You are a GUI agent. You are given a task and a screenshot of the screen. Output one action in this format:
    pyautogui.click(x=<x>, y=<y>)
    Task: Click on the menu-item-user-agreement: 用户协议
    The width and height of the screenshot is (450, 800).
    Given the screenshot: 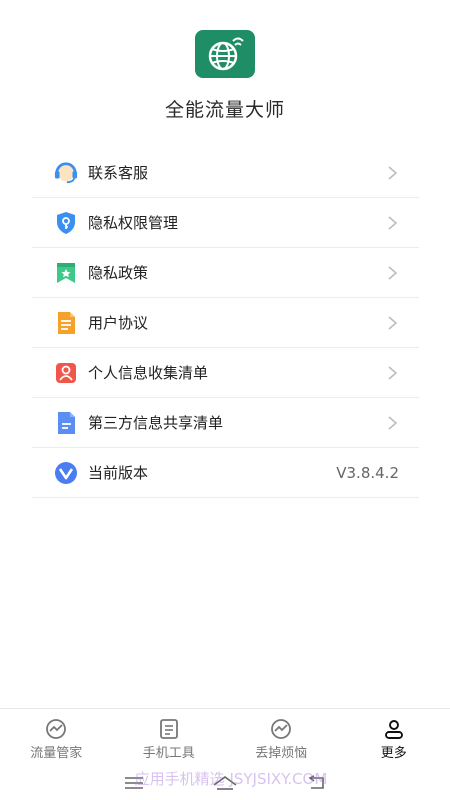 What is the action you would take?
    pyautogui.click(x=225, y=323)
    